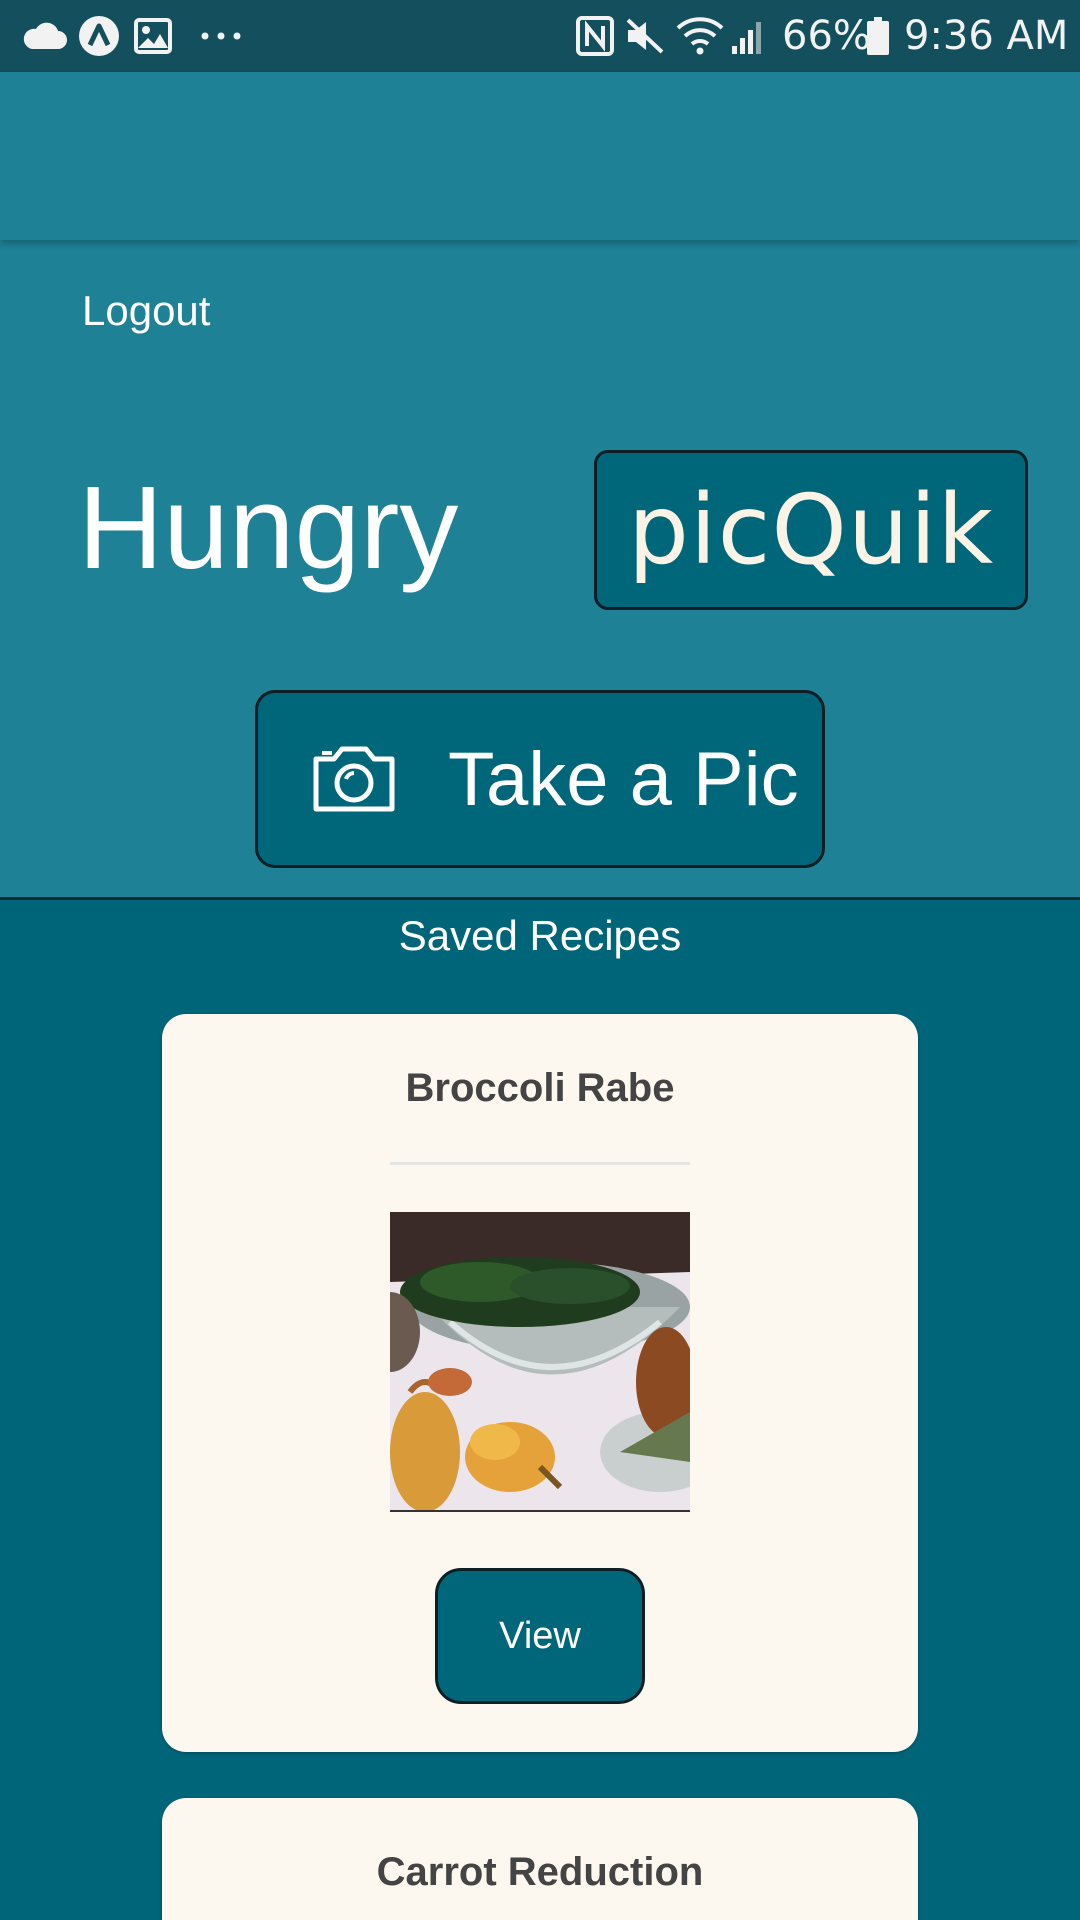  Describe the element at coordinates (826, 36) in the screenshot. I see `battery-percent: 66%` at that location.